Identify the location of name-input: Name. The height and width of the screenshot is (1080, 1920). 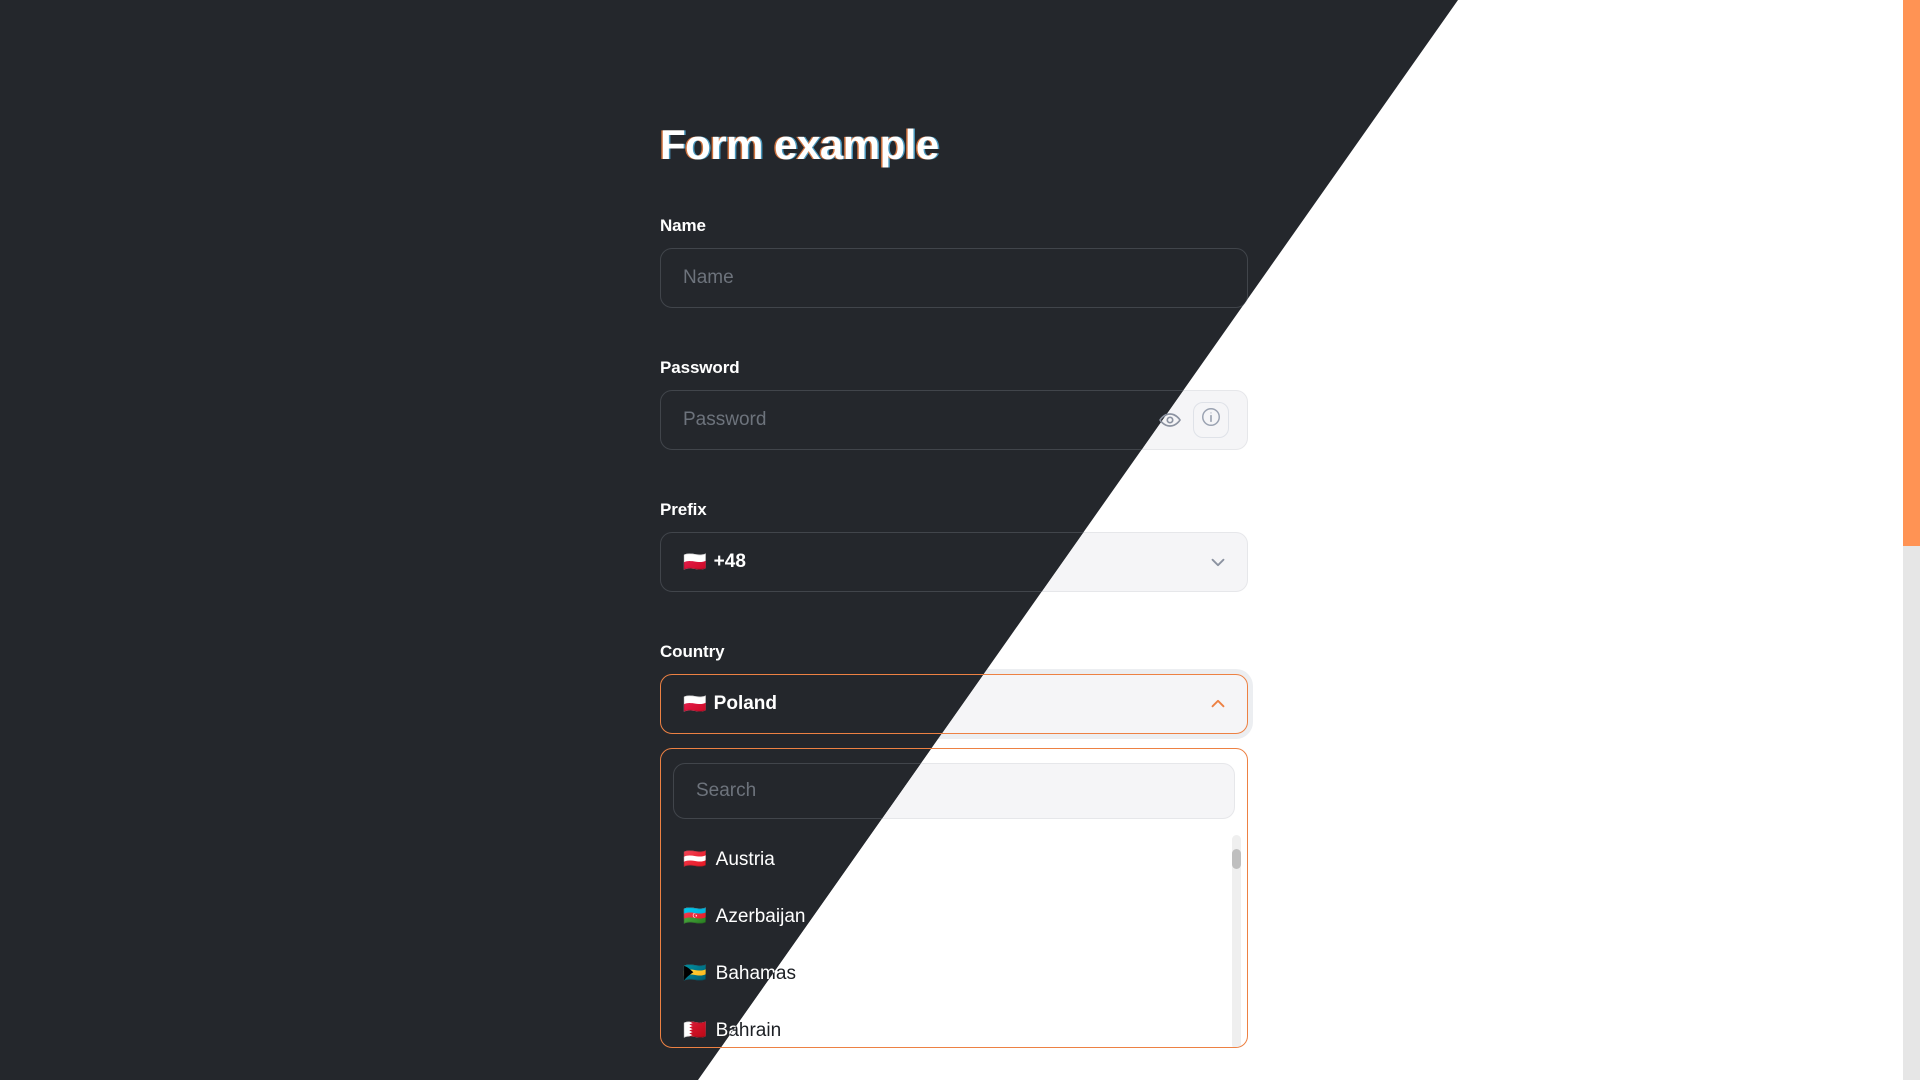
(954, 278).